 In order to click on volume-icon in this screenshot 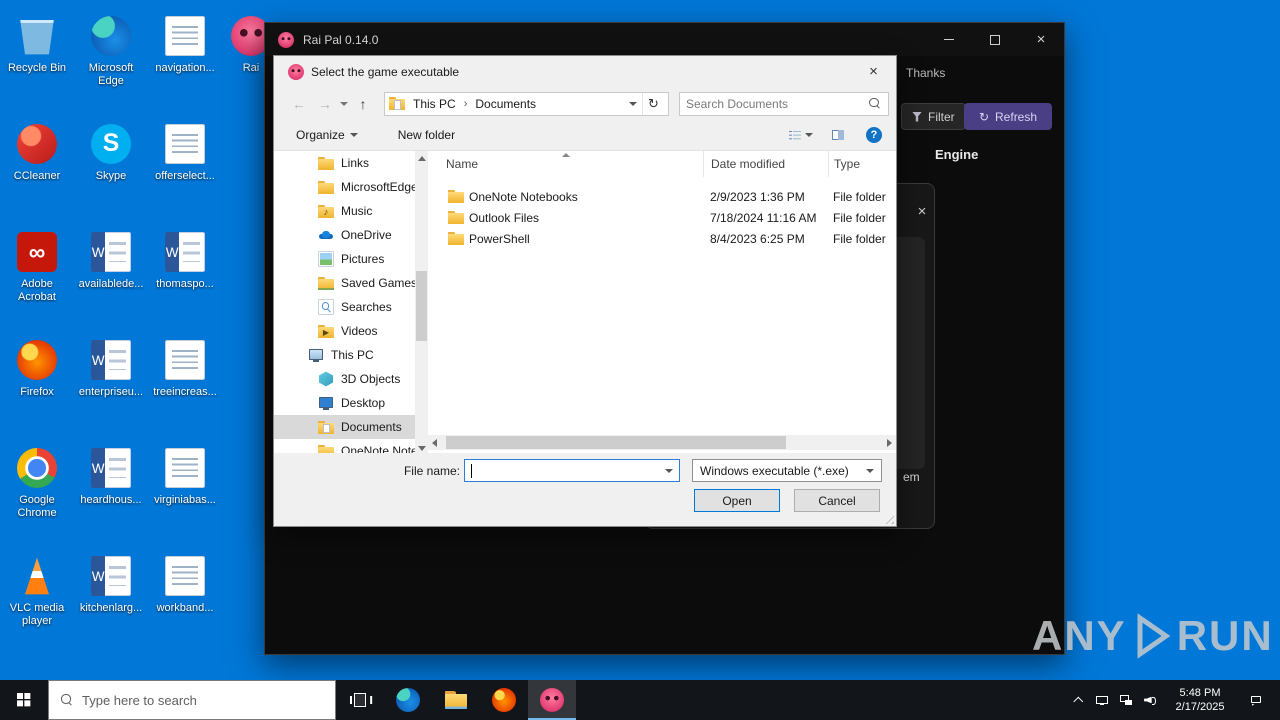, I will do `click(1150, 700)`.